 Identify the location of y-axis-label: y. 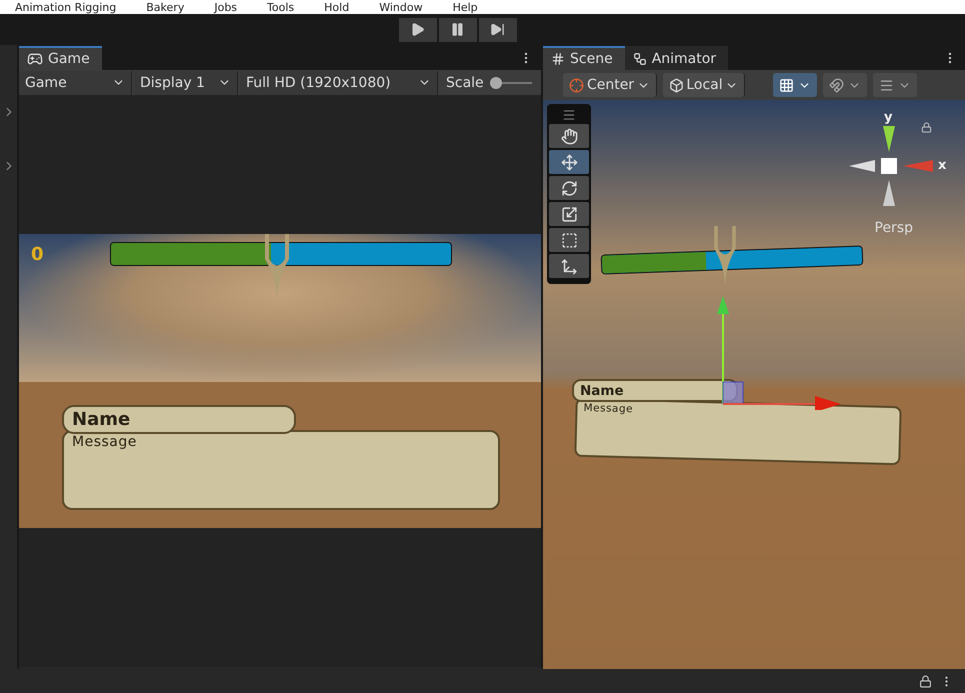
(888, 117).